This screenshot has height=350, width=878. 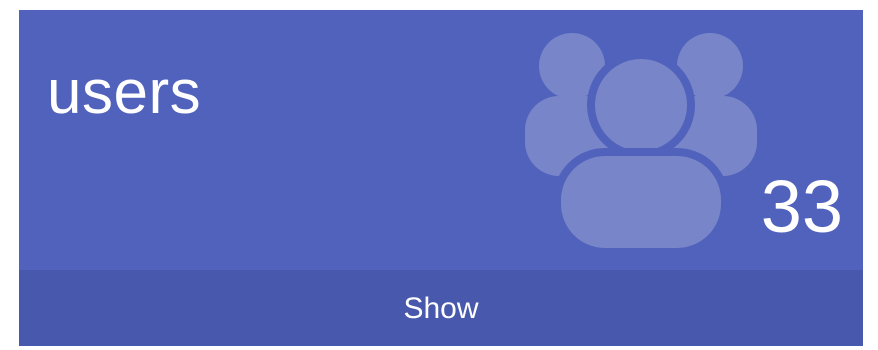 I want to click on card-title: users, so click(x=124, y=92).